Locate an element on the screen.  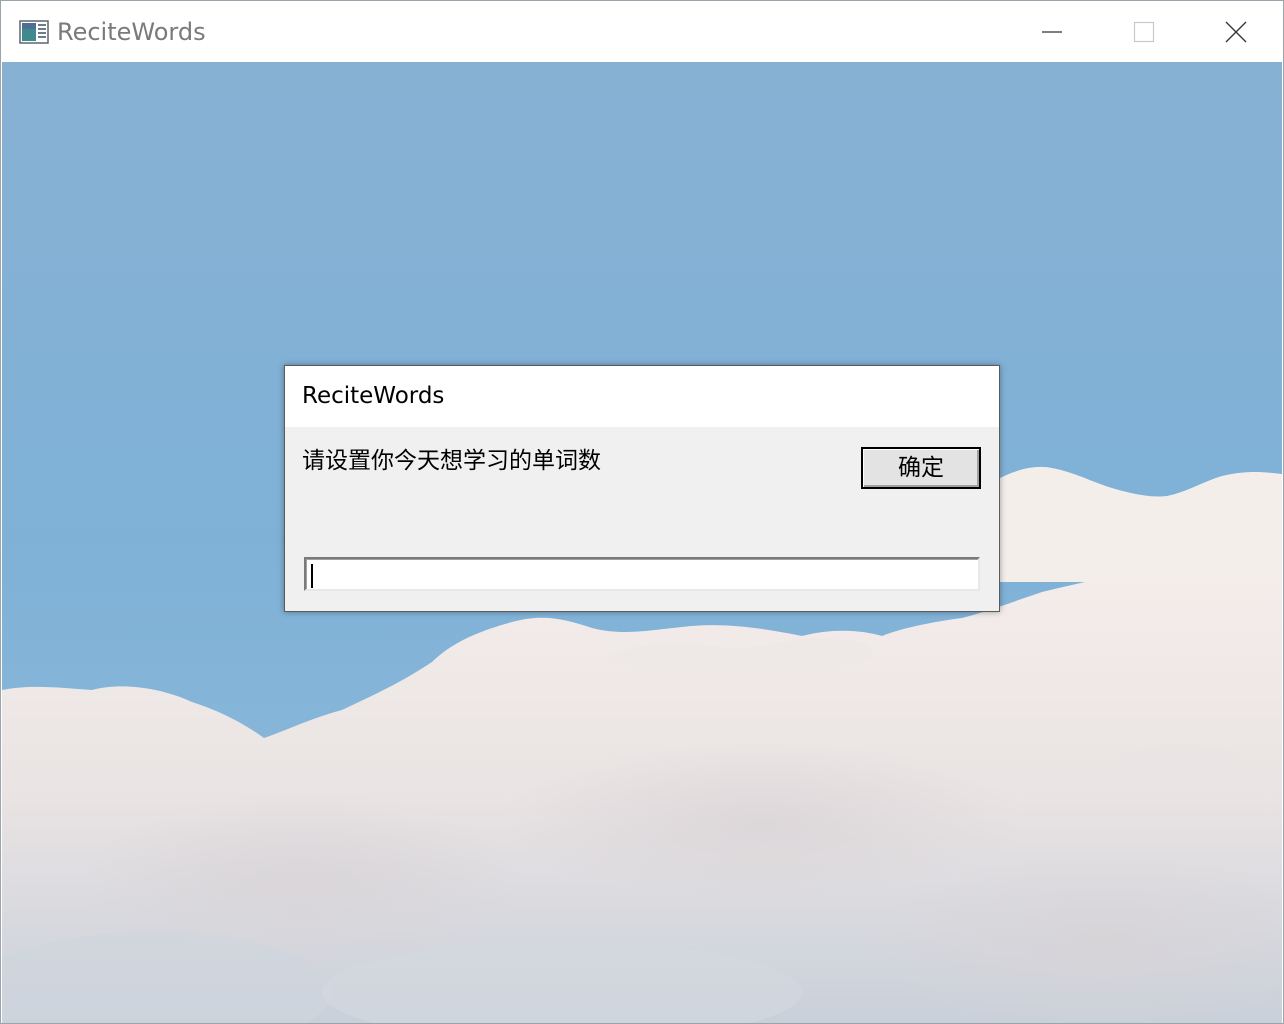
word-count-prompt: 请设置你今天想学习的单词数 is located at coordinates (451, 461).